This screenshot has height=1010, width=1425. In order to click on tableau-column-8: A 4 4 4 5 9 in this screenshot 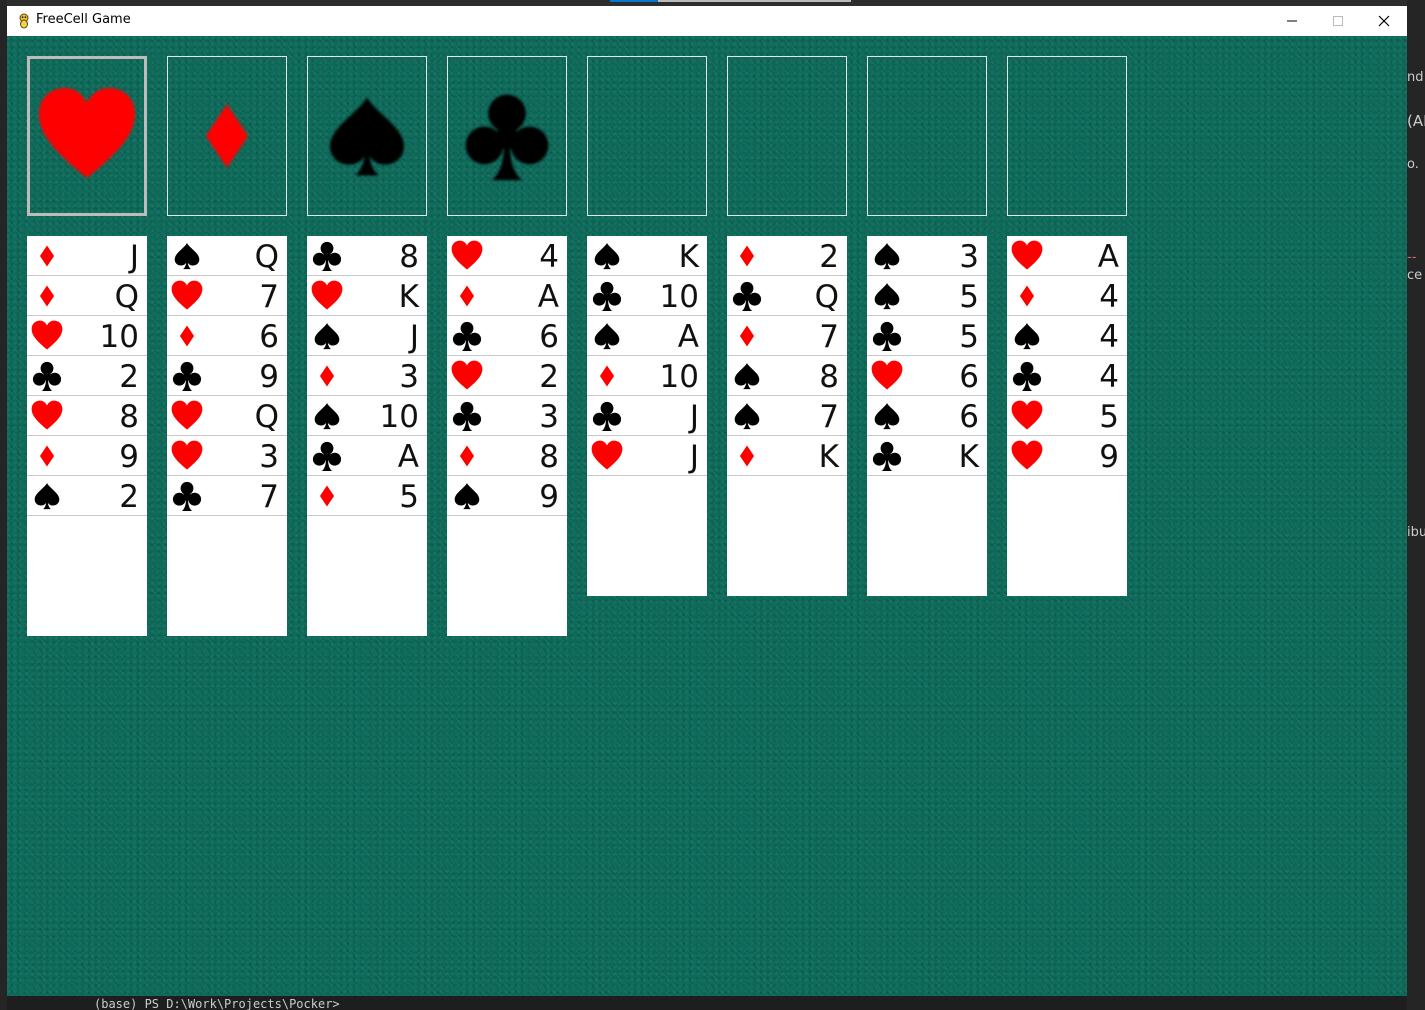, I will do `click(1067, 416)`.